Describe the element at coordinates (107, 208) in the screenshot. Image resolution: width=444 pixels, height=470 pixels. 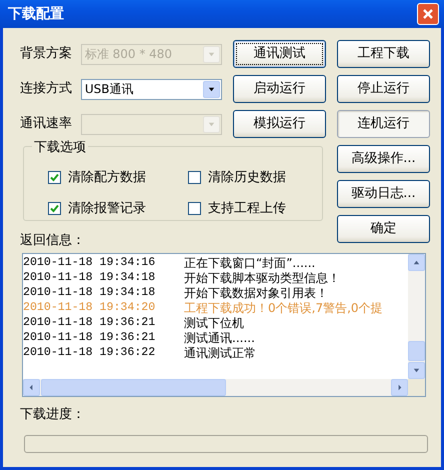
I see `checkbox-label: 清除报警记录` at that location.